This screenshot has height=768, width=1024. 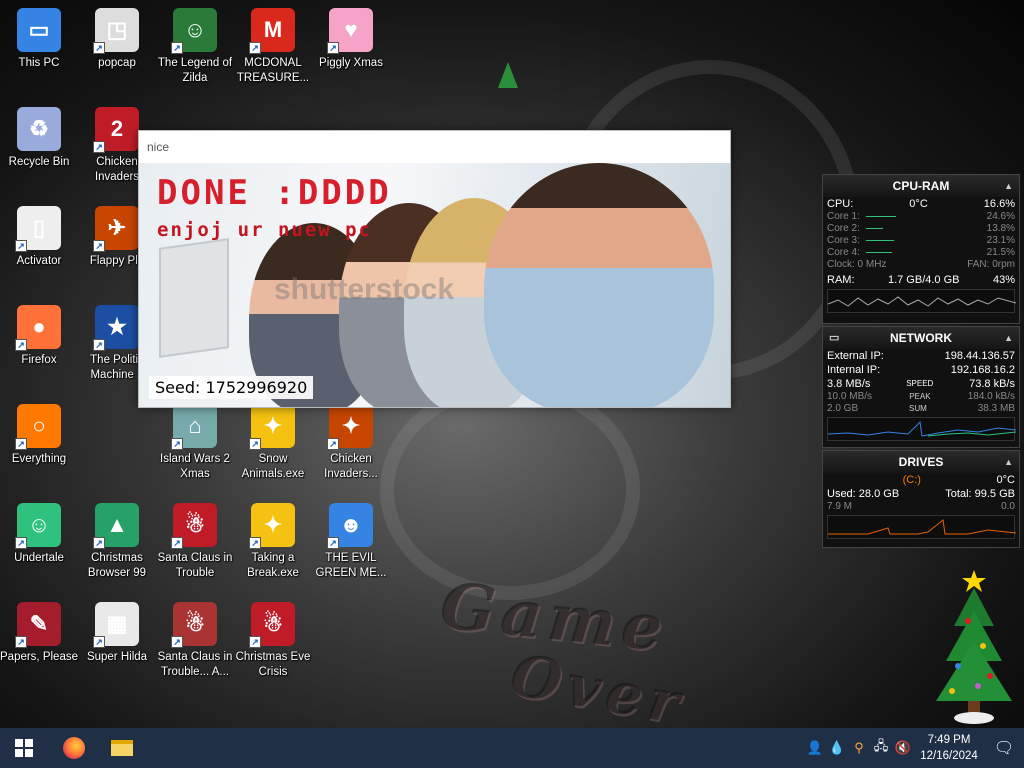 What do you see at coordinates (39, 645) in the screenshot?
I see `desktop-icon: ✎ ↗ Papers, Please` at bounding box center [39, 645].